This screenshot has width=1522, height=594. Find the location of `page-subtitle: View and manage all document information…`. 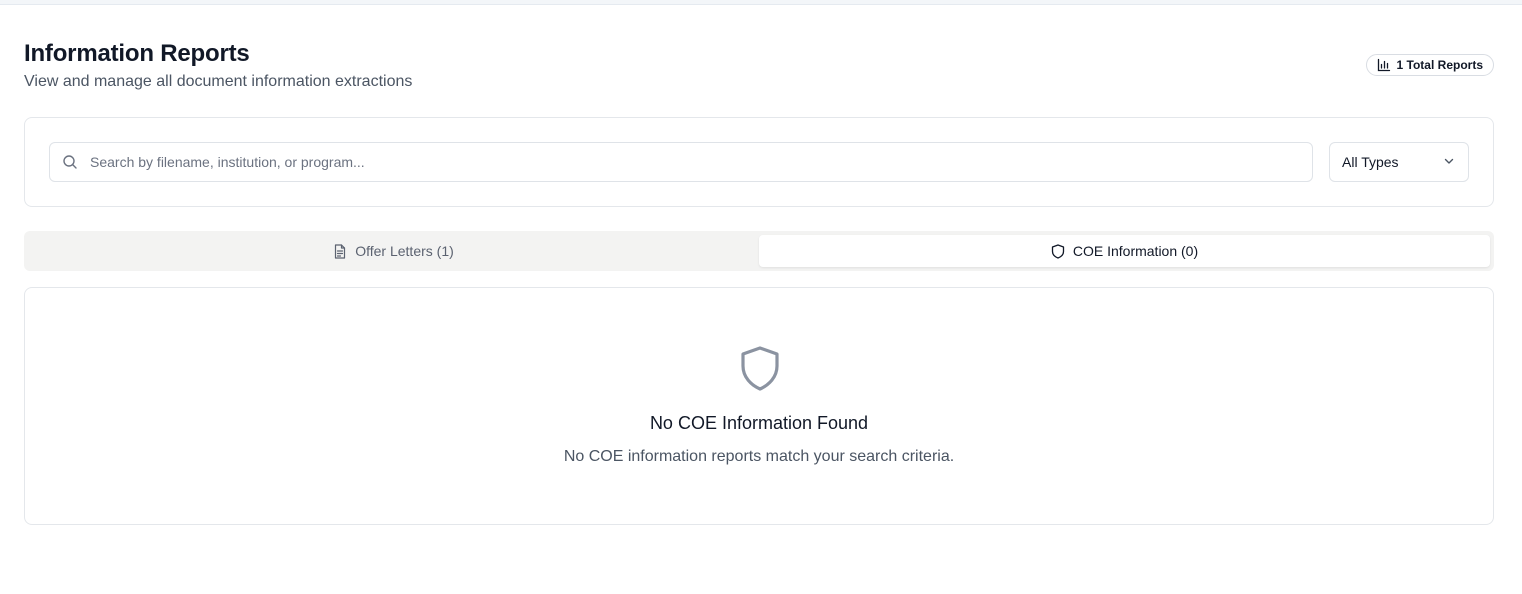

page-subtitle: View and manage all document information… is located at coordinates (218, 81).